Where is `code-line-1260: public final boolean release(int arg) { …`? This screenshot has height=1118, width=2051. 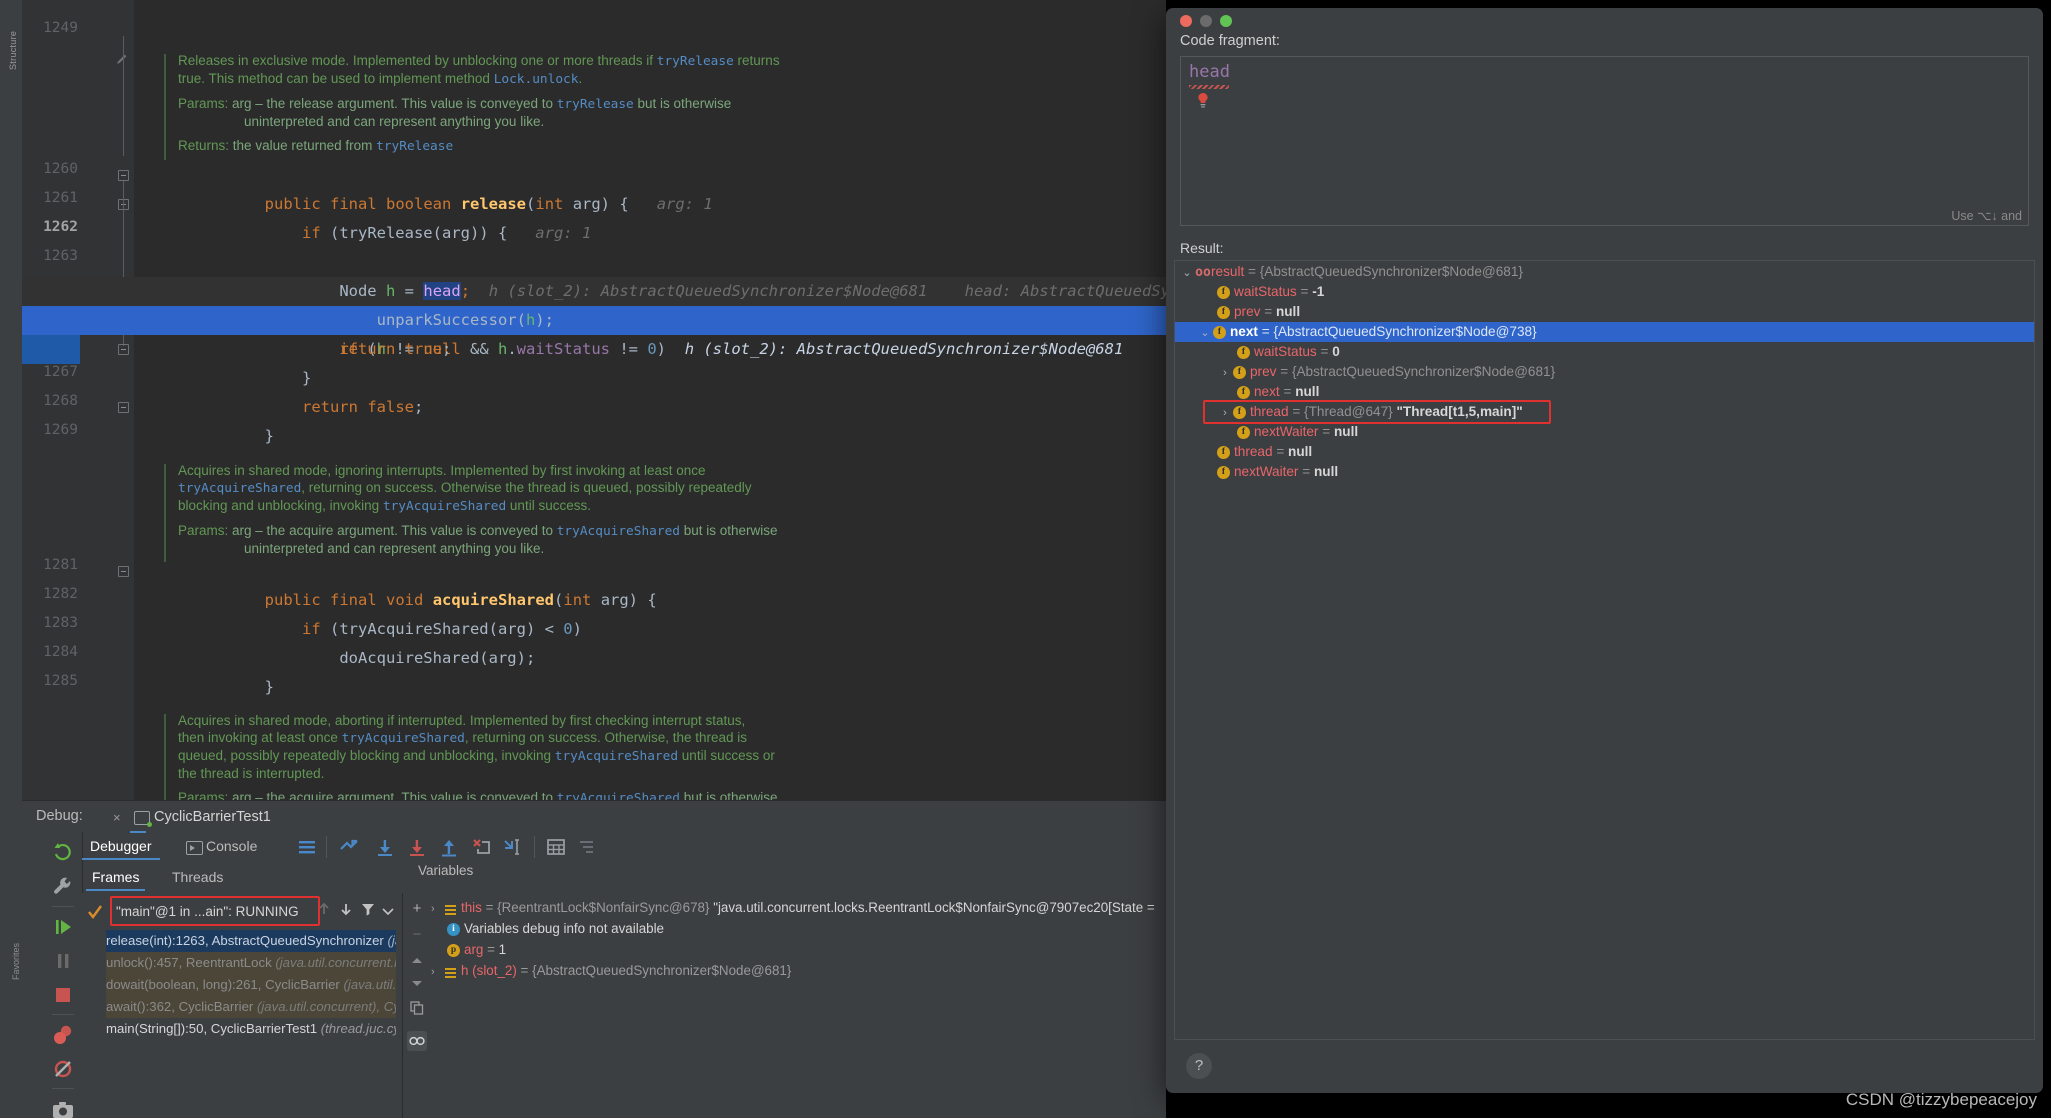
code-line-1260: public final boolean release(int arg) { … is located at coordinates (650, 187).